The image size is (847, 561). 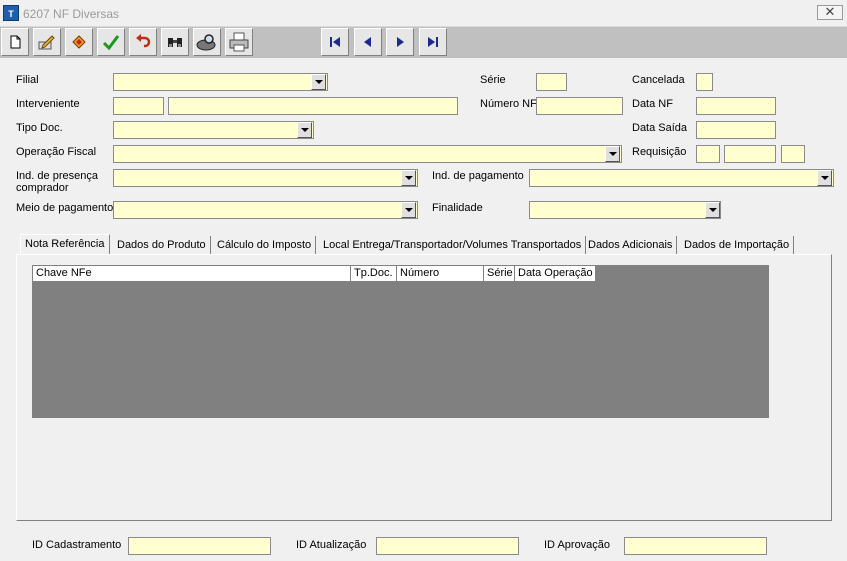 I want to click on meio-pagamento-dropdown-button, so click(x=408, y=210).